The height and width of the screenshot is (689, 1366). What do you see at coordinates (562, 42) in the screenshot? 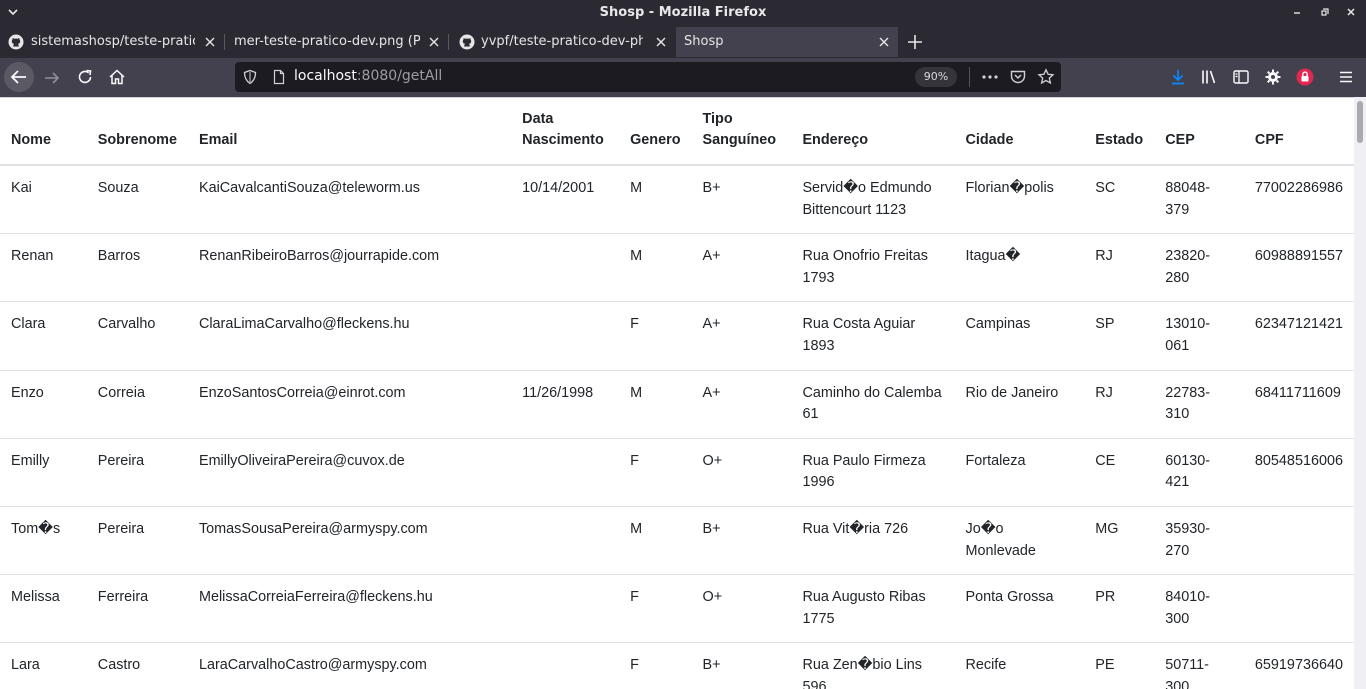
I see `tab-github-yvpf: yvpf/teste-pratico-dev-php` at bounding box center [562, 42].